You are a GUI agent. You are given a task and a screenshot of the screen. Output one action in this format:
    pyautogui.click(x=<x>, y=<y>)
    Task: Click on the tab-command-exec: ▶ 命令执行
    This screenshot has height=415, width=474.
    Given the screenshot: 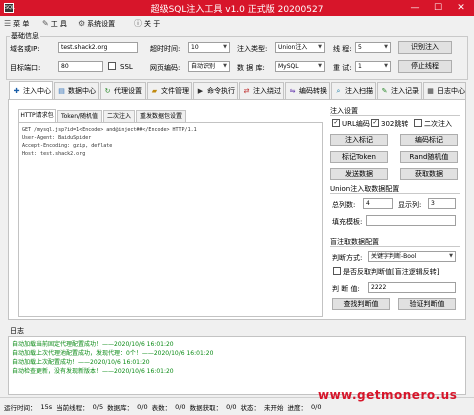 What is the action you would take?
    pyautogui.click(x=215, y=90)
    